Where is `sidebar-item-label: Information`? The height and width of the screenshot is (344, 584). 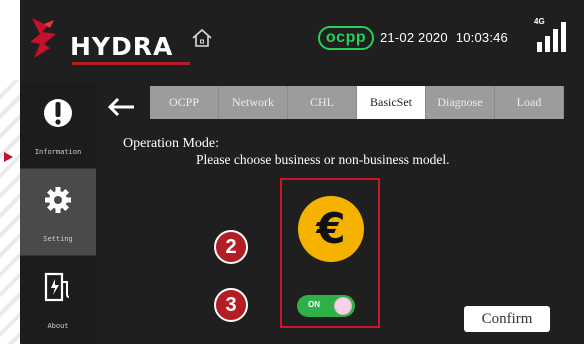 sidebar-item-label: Information is located at coordinates (58, 152).